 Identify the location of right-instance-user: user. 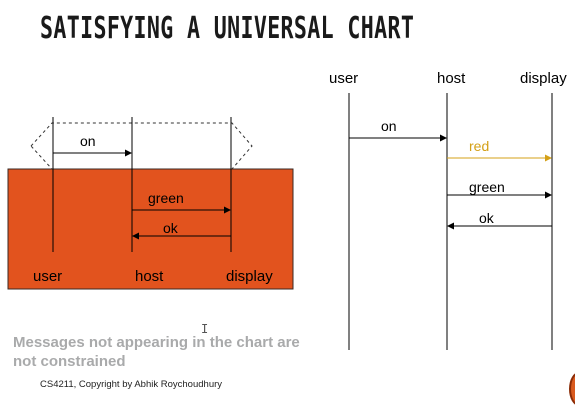
(343, 78).